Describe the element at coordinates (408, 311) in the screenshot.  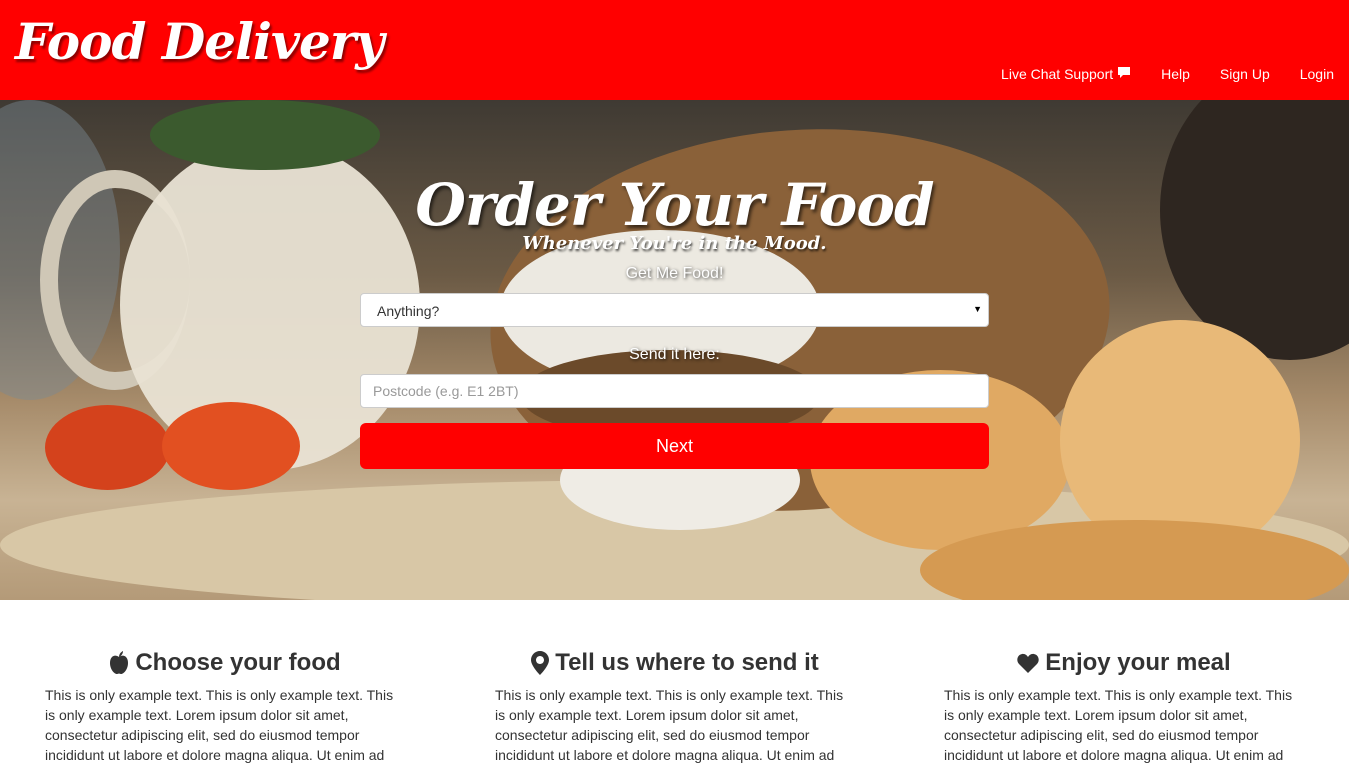
I see `food-select-value: Anything?` at that location.